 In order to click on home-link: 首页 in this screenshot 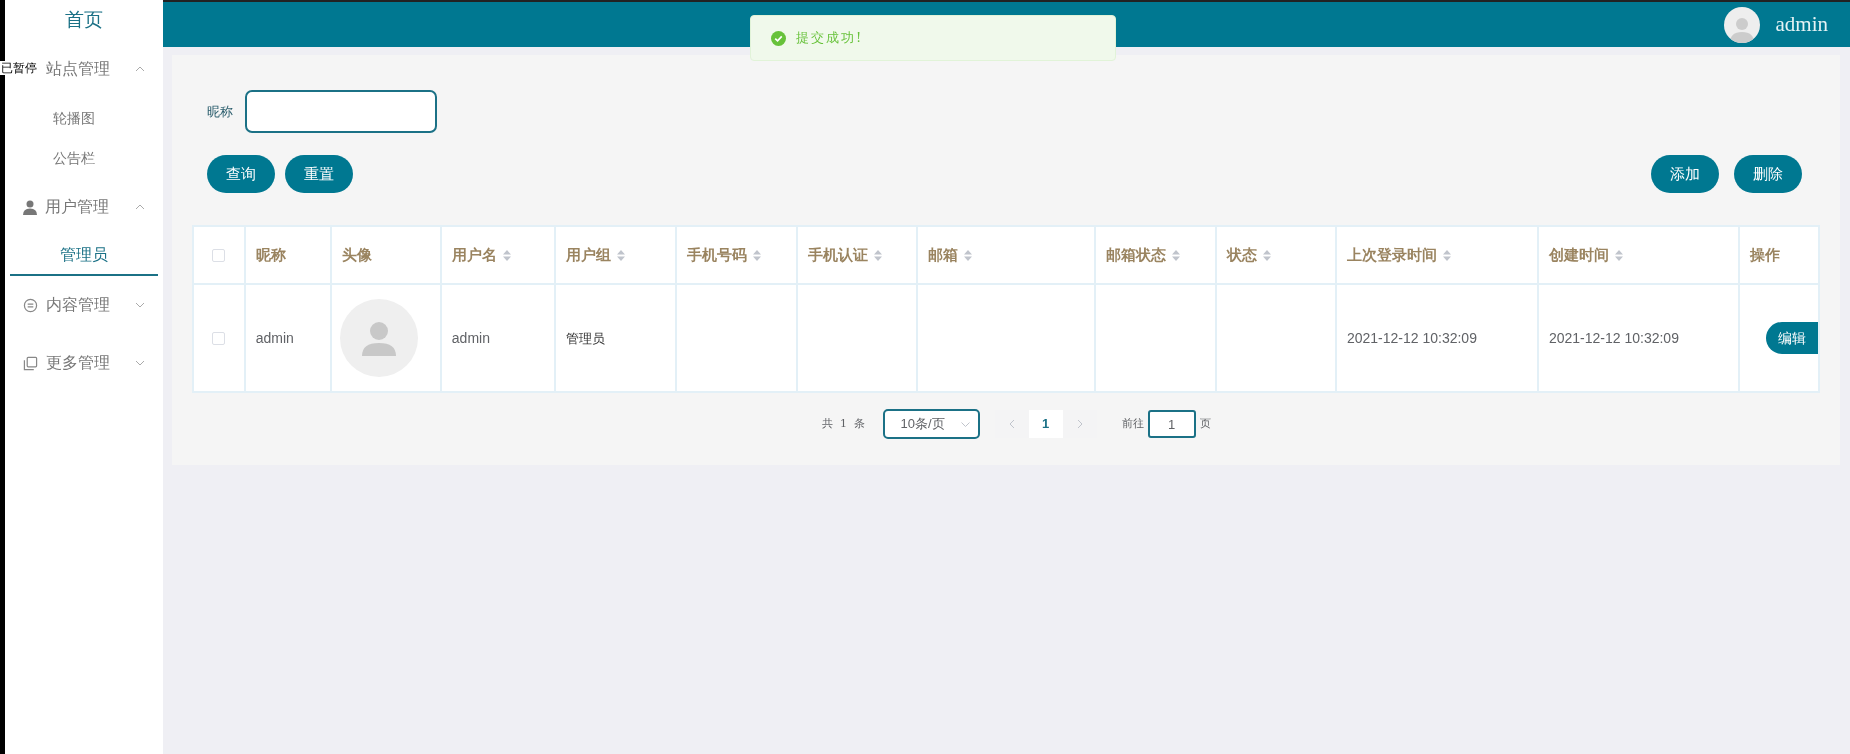, I will do `click(84, 20)`.